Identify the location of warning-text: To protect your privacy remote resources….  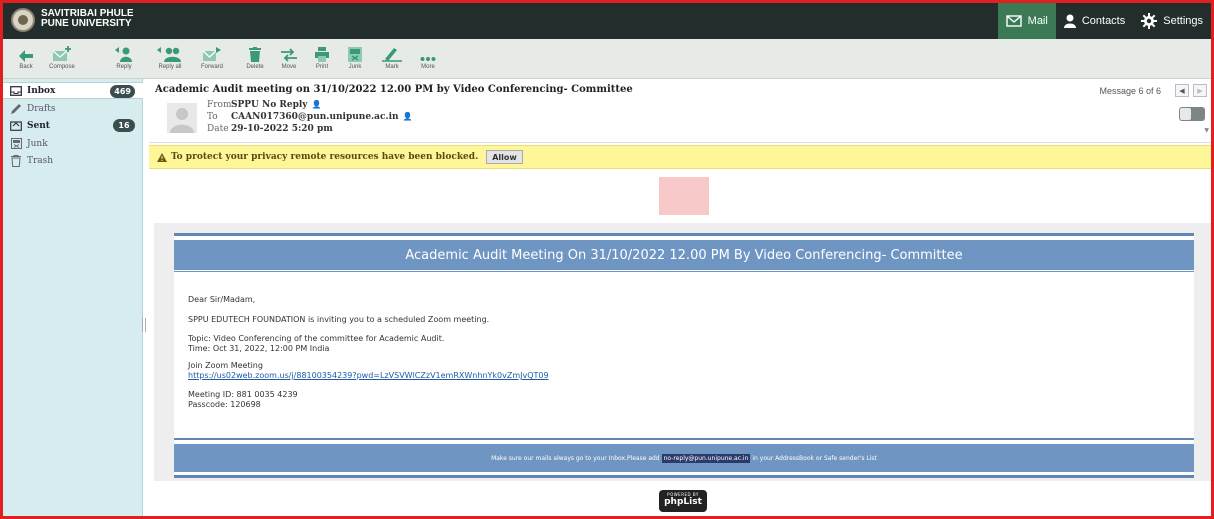
(325, 157).